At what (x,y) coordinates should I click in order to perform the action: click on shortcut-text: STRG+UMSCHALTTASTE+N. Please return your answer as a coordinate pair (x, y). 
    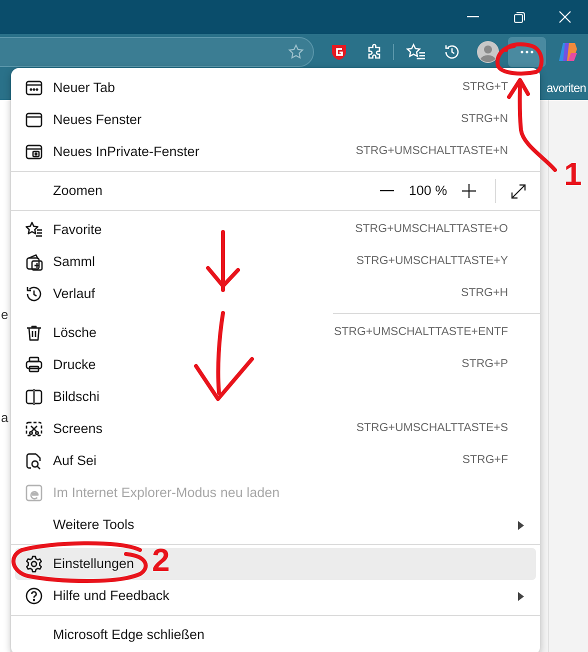
    Looking at the image, I should click on (432, 152).